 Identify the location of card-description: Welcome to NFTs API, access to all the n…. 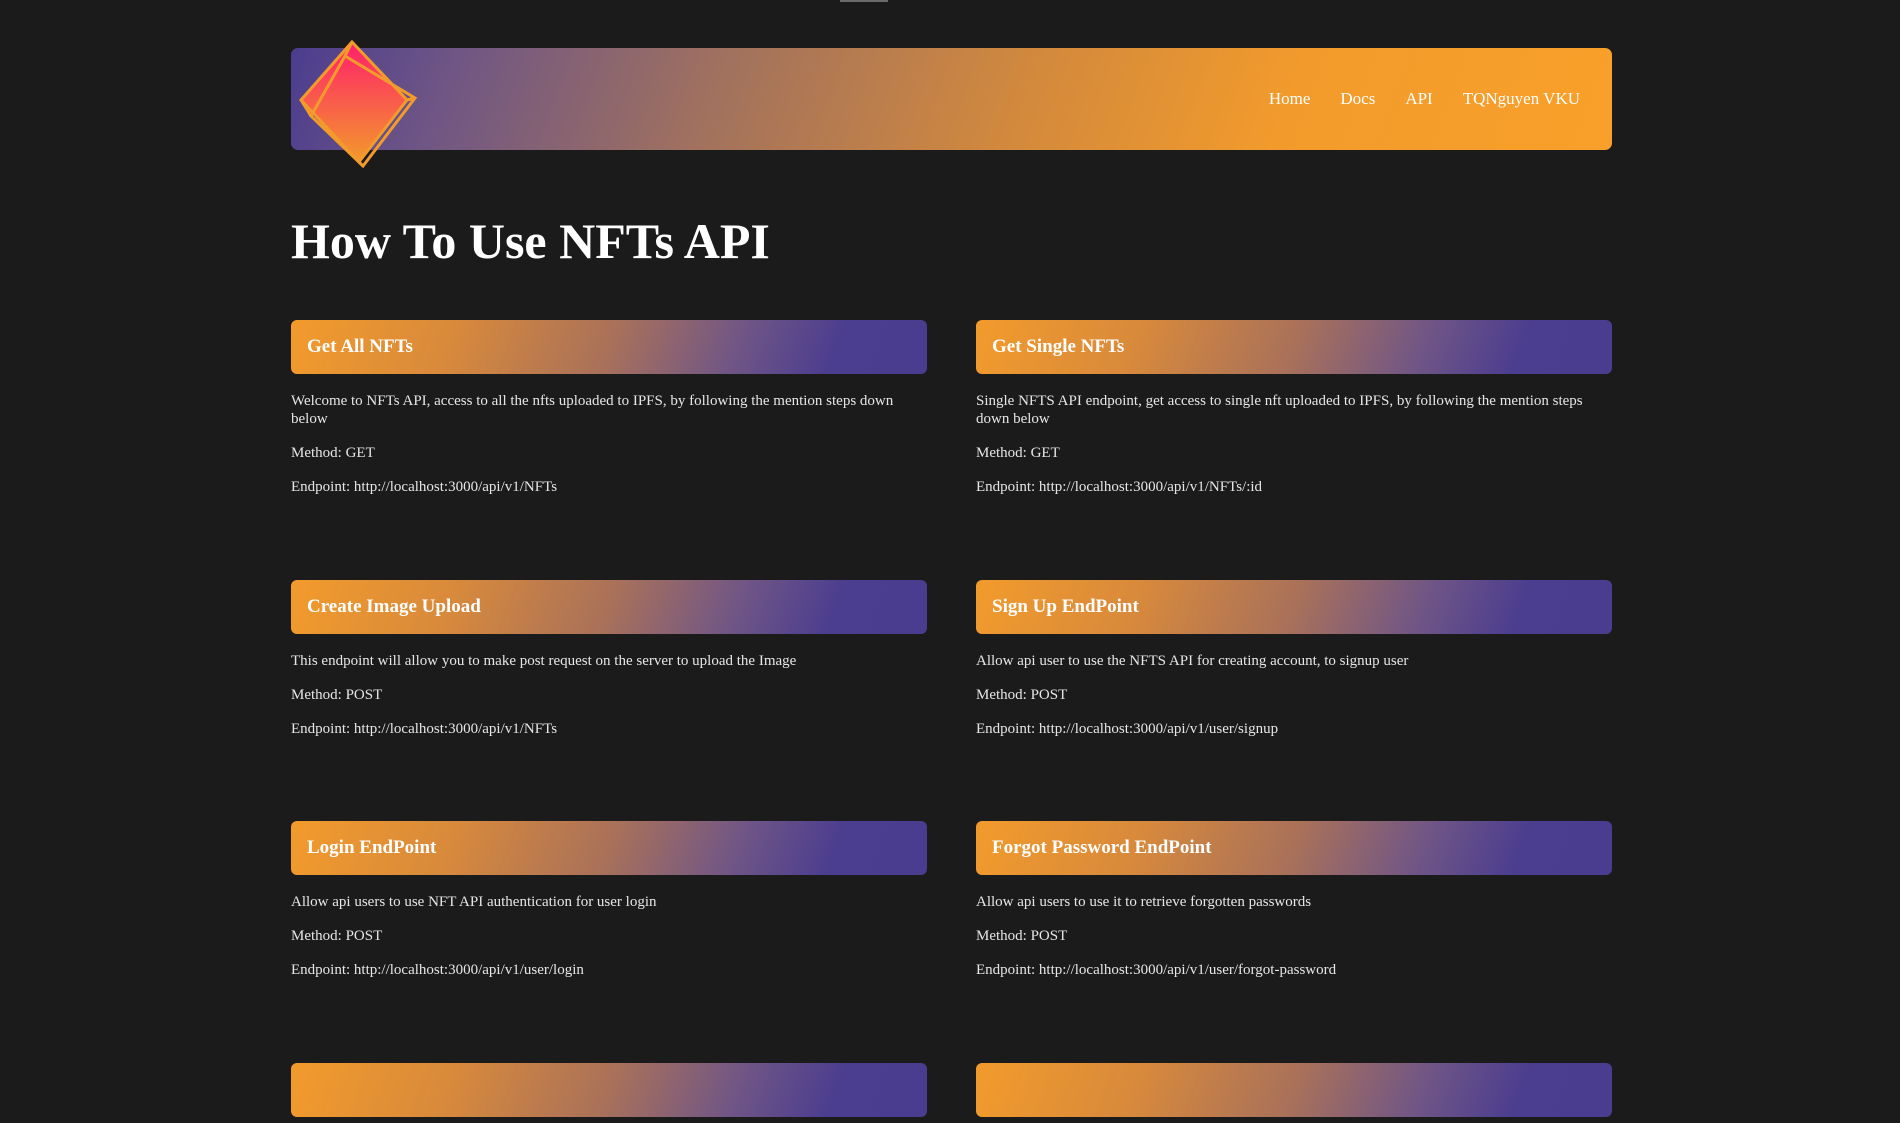
(592, 410).